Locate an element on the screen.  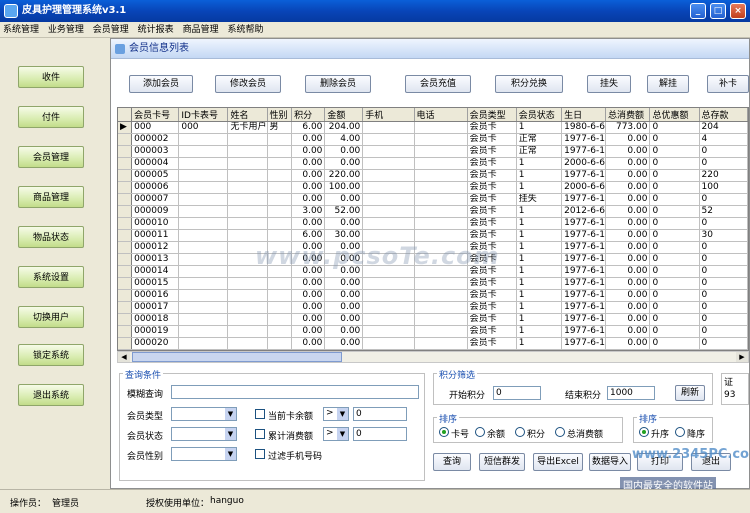
column-header: 电话 is located at coordinates (441, 115).